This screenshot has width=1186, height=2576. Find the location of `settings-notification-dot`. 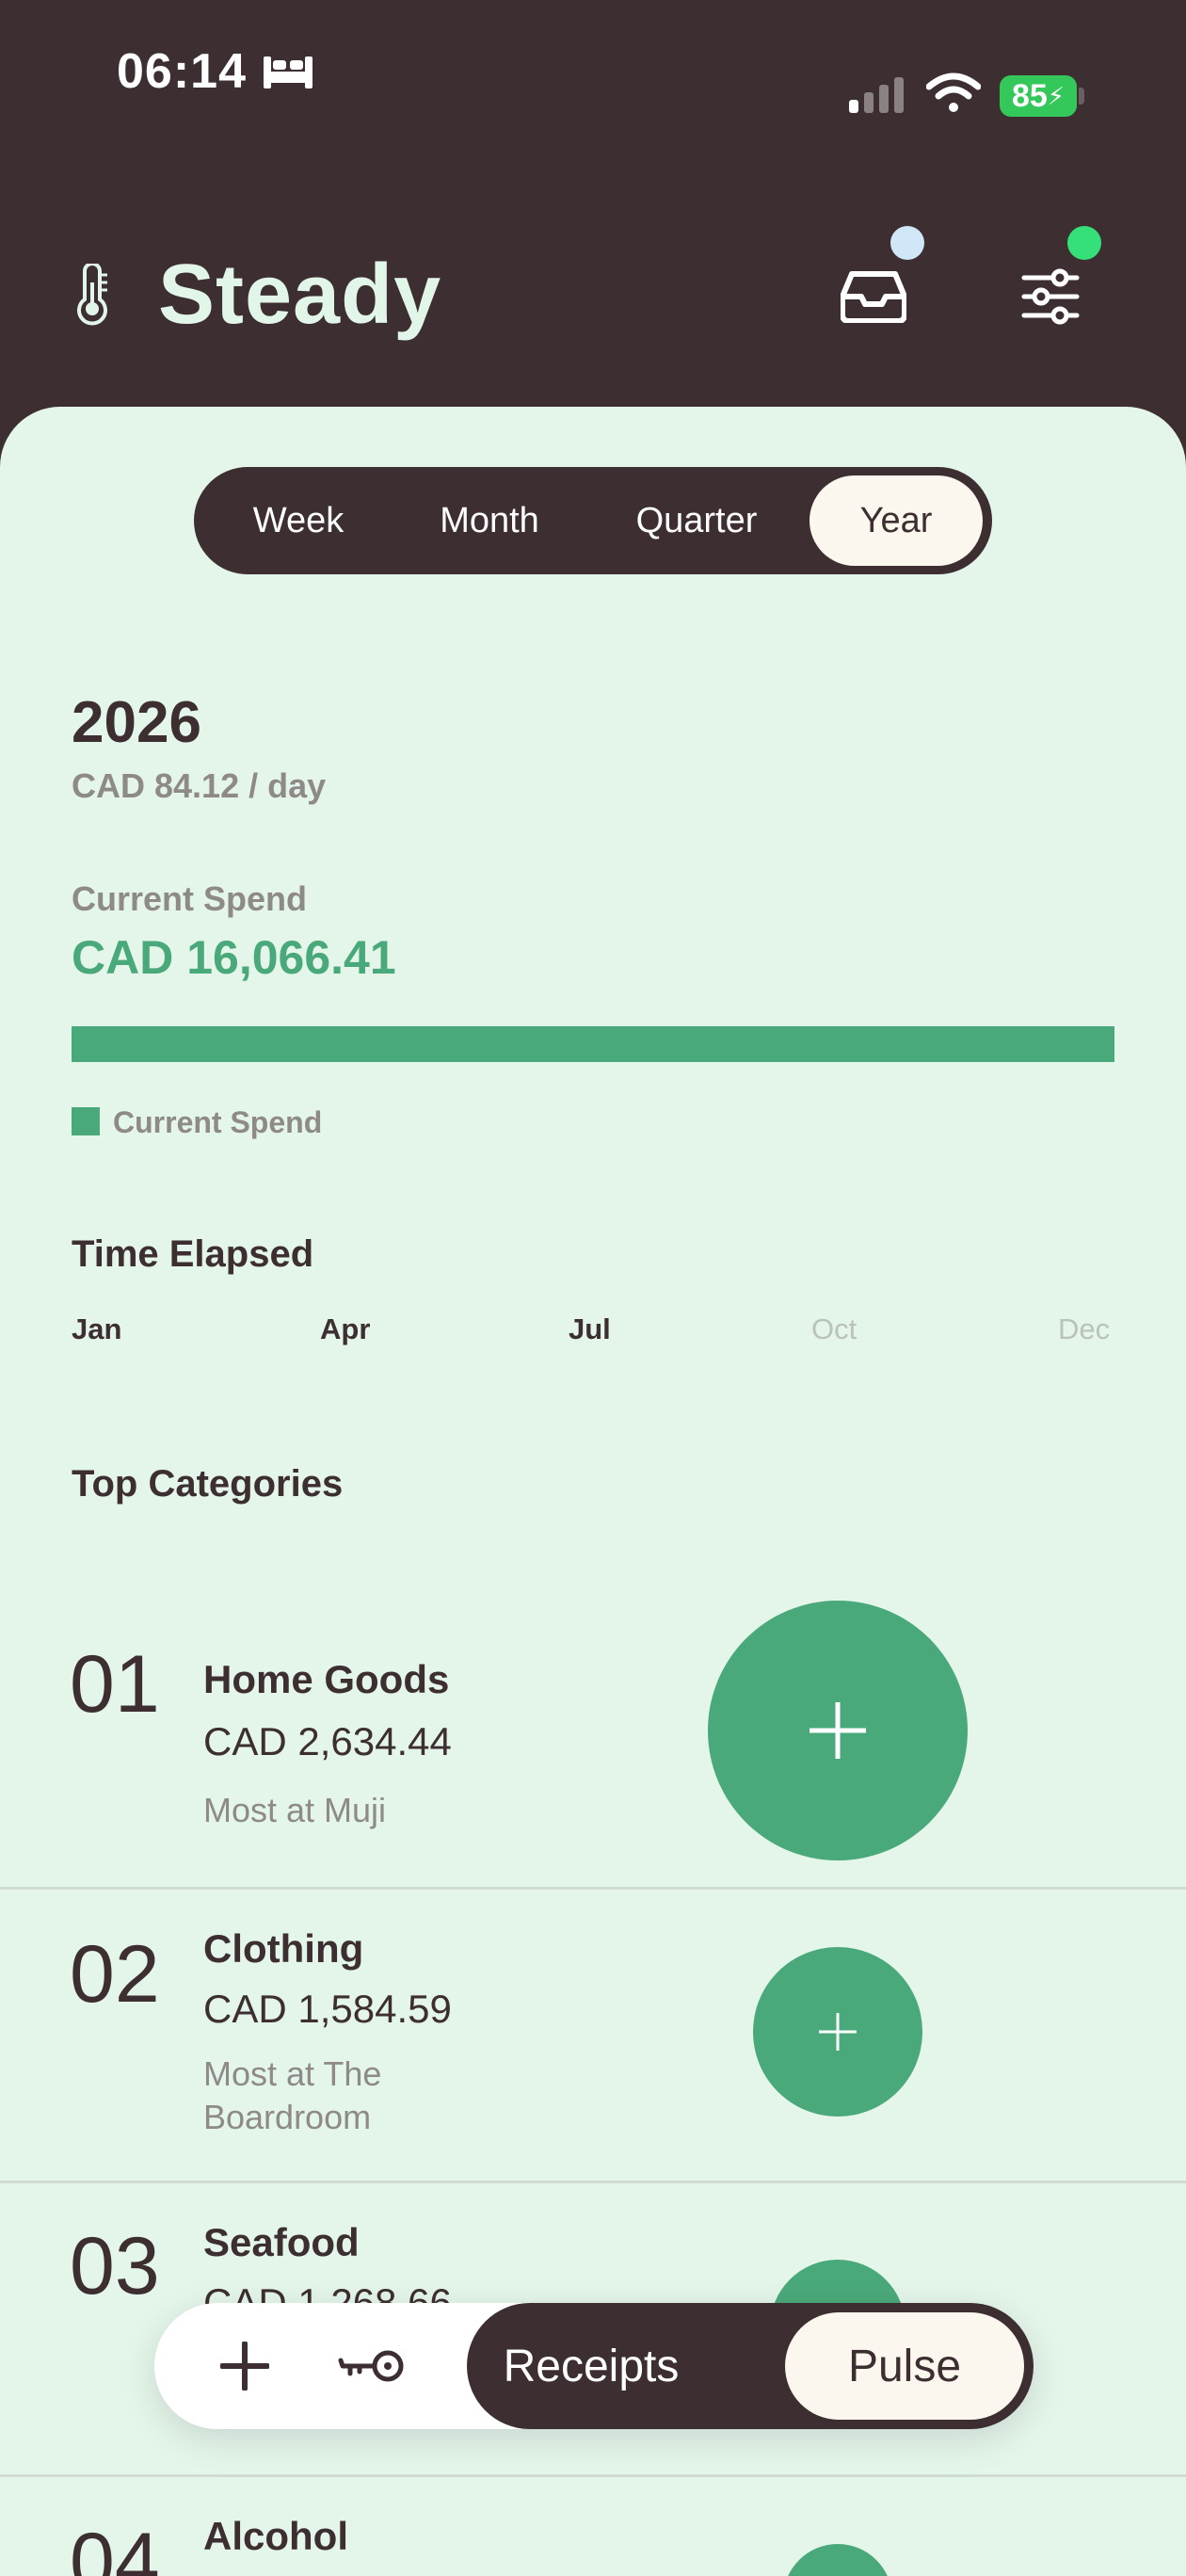

settings-notification-dot is located at coordinates (1084, 243).